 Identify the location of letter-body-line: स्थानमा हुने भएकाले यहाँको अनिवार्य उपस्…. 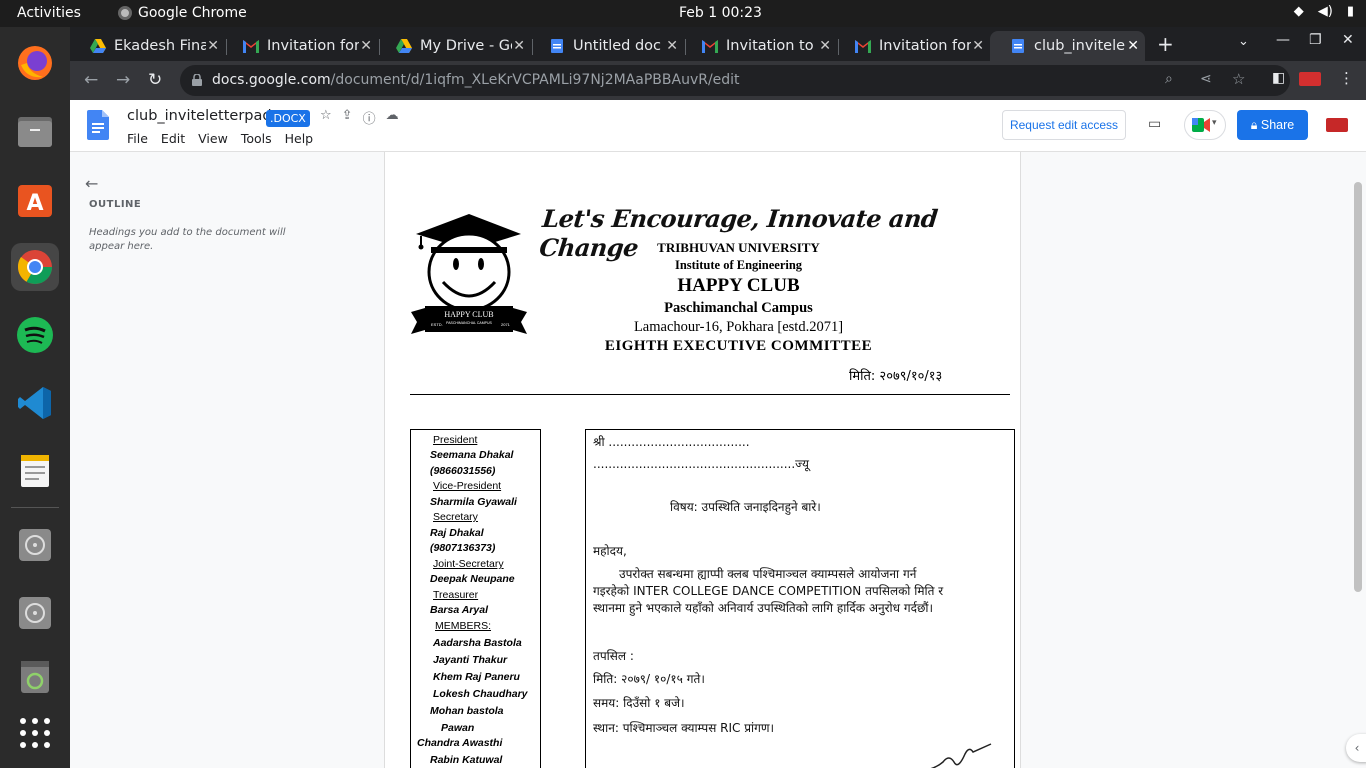
(763, 608).